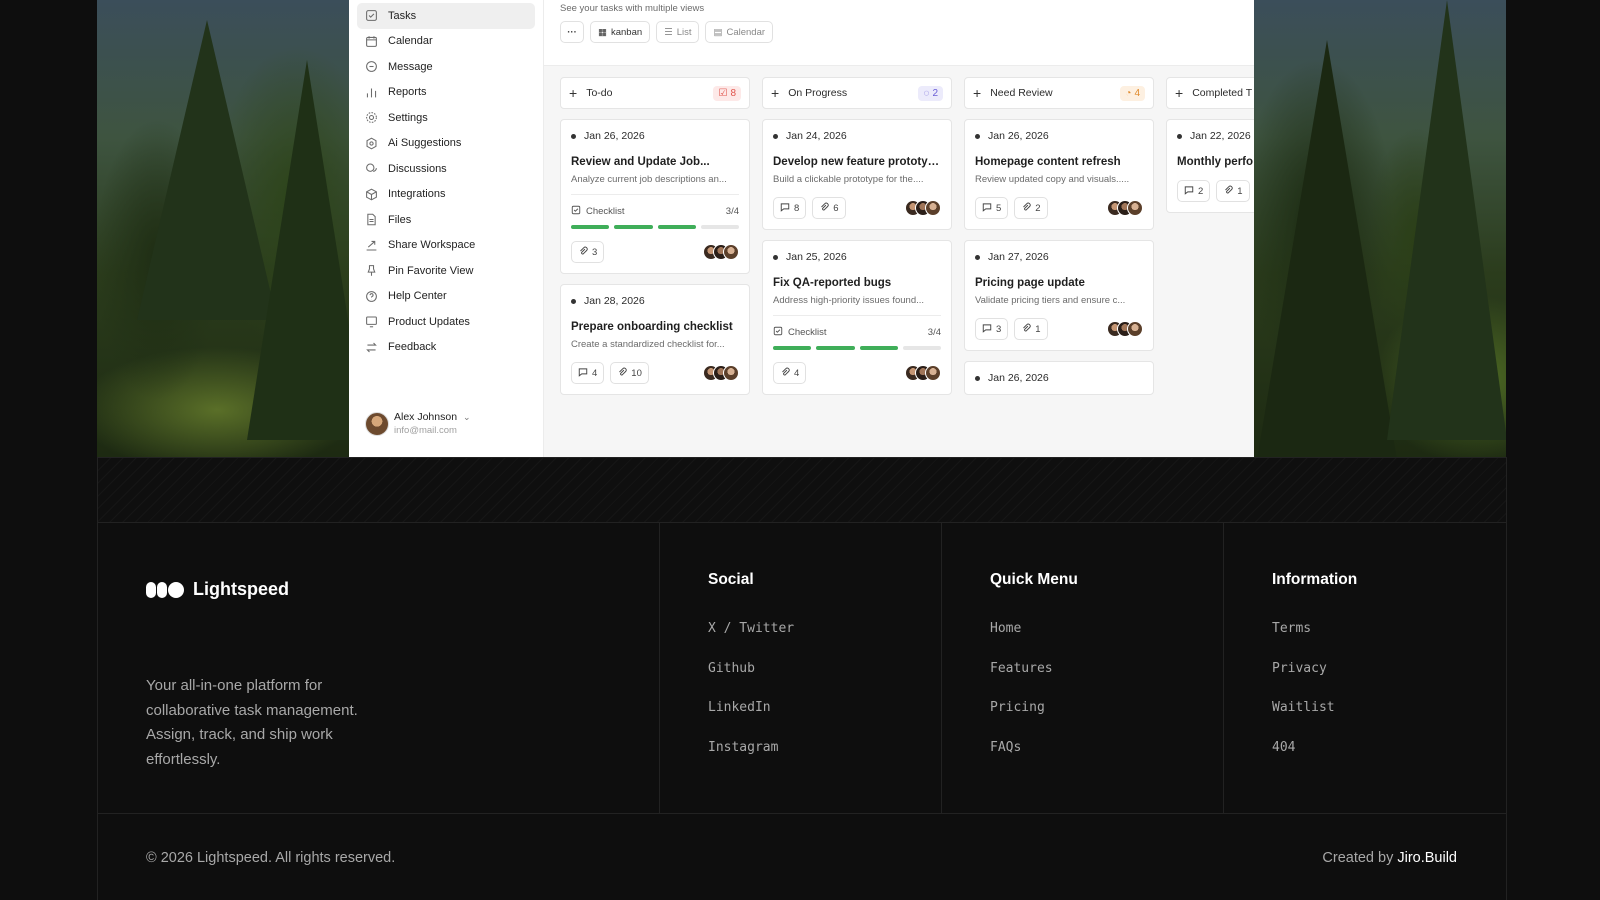 This screenshot has height=900, width=1600. I want to click on attachments-count: 3, so click(595, 252).